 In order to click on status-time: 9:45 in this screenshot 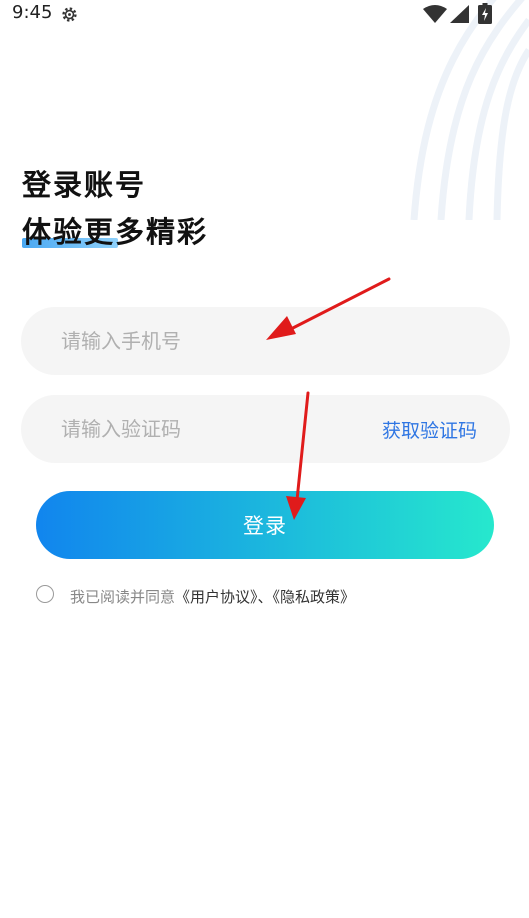, I will do `click(32, 12)`.